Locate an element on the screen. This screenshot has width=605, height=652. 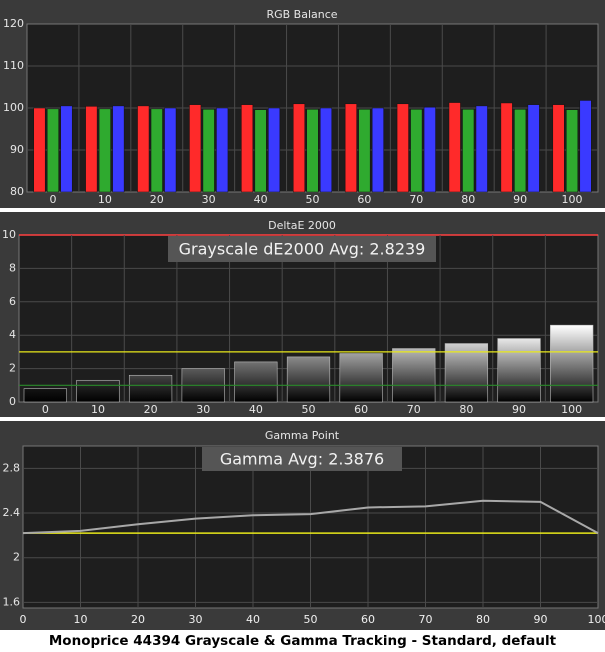
rgb-x-tick-label: 70 is located at coordinates (416, 199).